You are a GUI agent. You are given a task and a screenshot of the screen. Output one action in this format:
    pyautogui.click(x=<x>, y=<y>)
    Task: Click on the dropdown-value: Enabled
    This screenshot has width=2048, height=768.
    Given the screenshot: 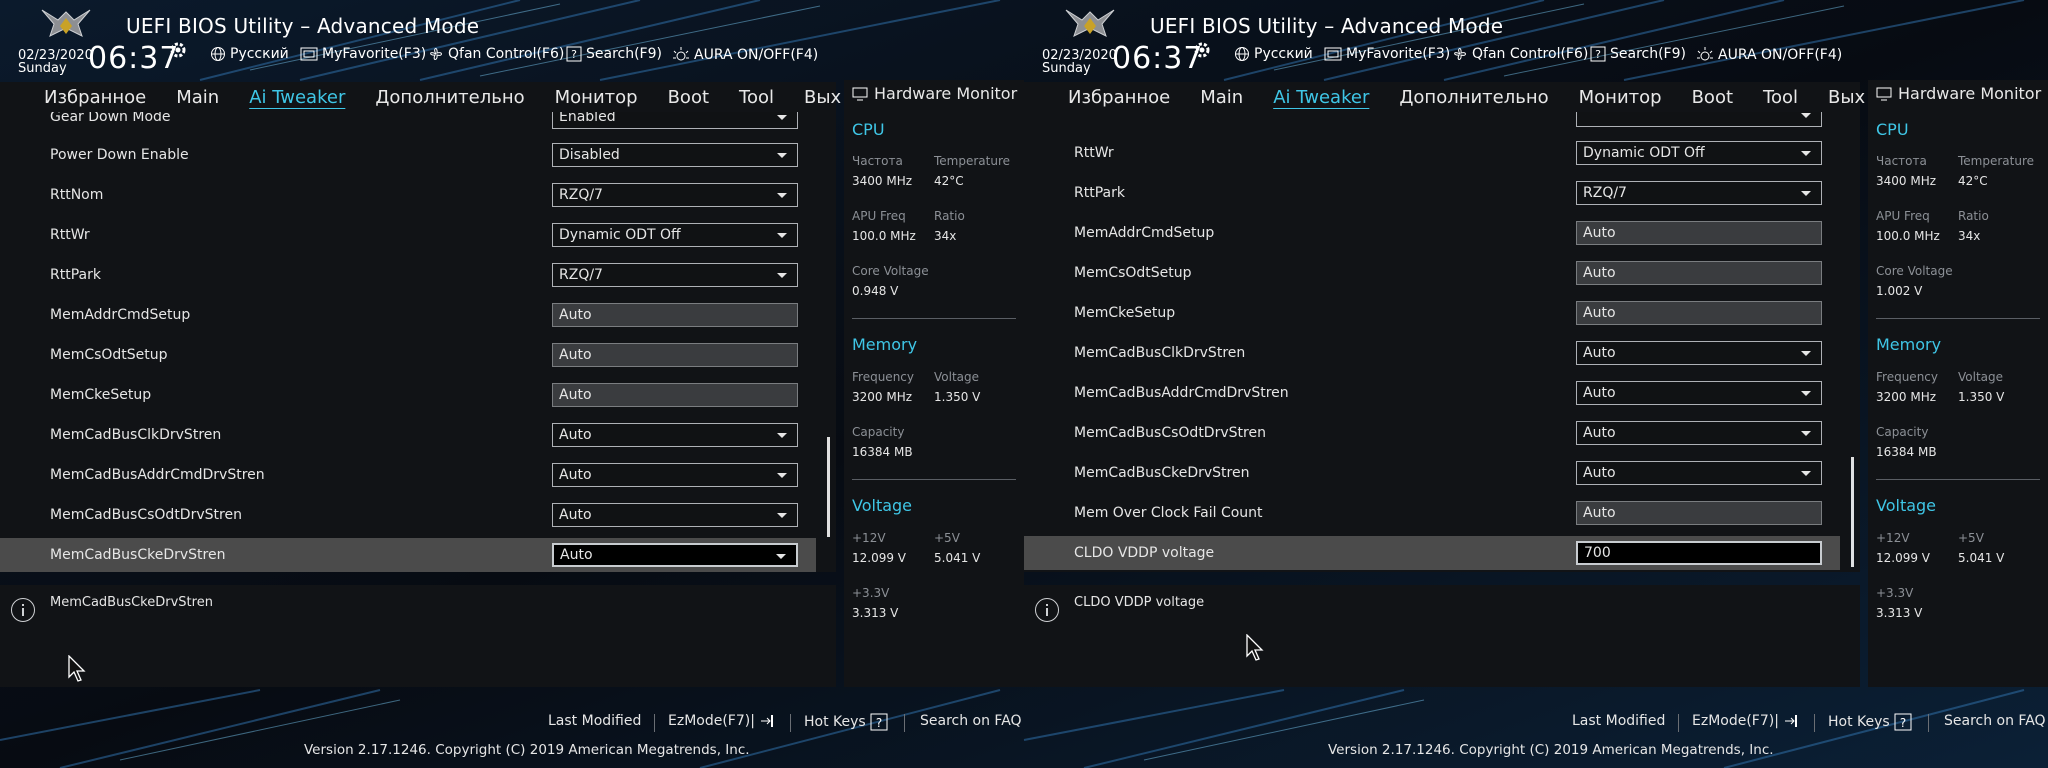 What is the action you would take?
    pyautogui.click(x=587, y=118)
    